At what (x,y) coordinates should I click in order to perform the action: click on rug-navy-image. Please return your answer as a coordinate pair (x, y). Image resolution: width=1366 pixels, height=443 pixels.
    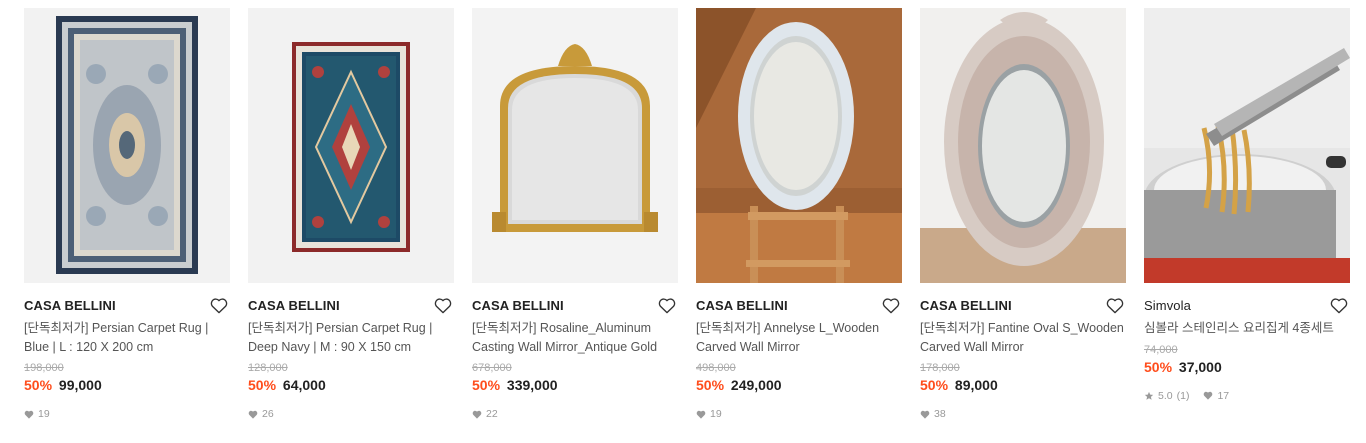
    Looking at the image, I should click on (351, 145).